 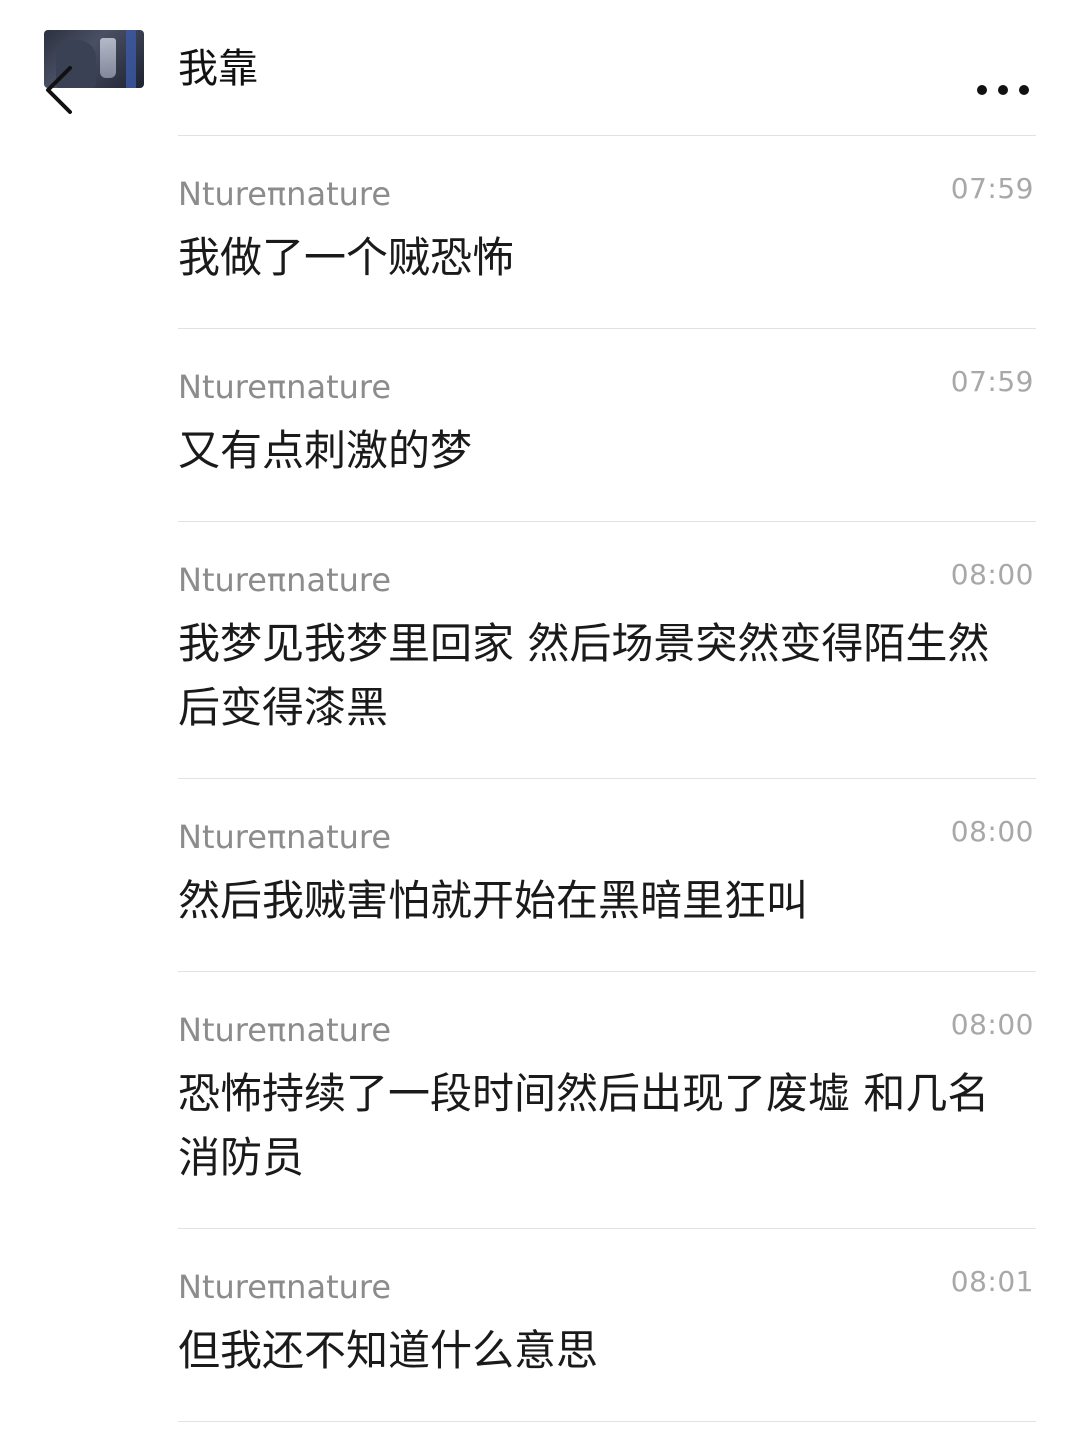 I want to click on chevron-left-icon, so click(x=60, y=90).